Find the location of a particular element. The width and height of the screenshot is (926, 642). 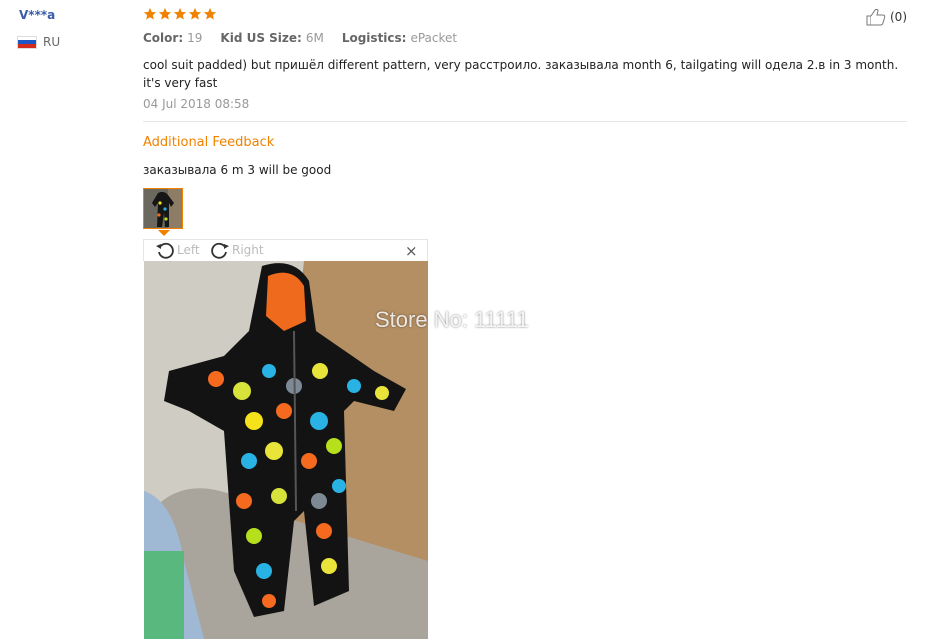

rotate-left-icon is located at coordinates (165, 250).